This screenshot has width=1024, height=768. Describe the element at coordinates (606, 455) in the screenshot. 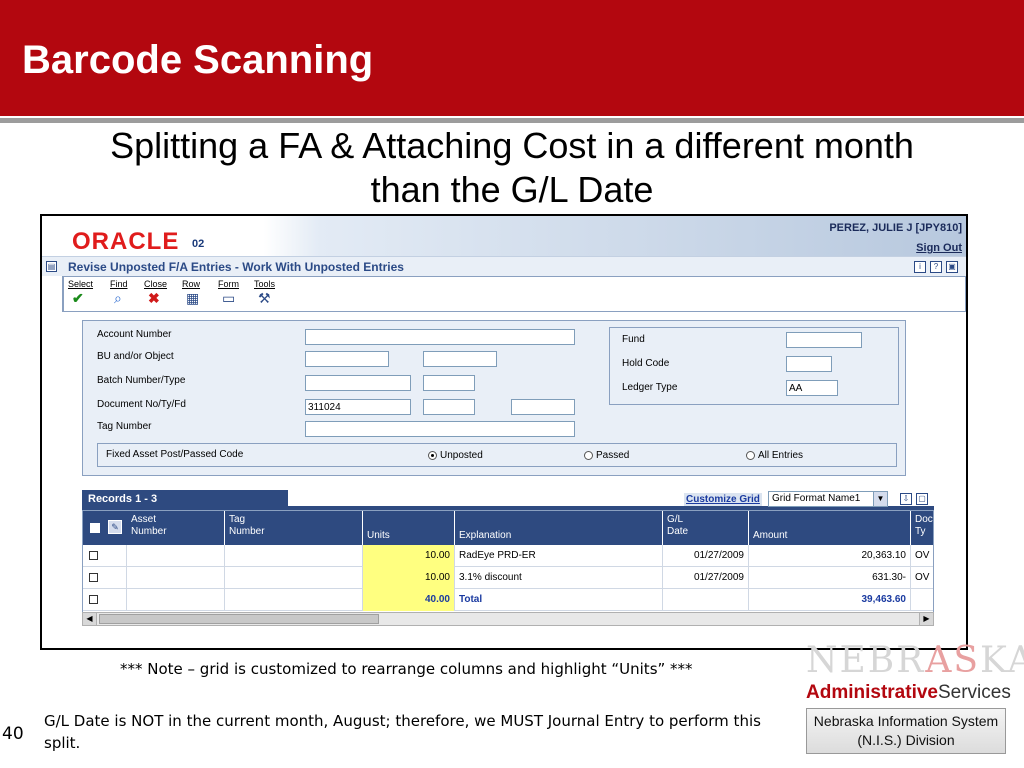

I see `radio-passed: Passed` at that location.